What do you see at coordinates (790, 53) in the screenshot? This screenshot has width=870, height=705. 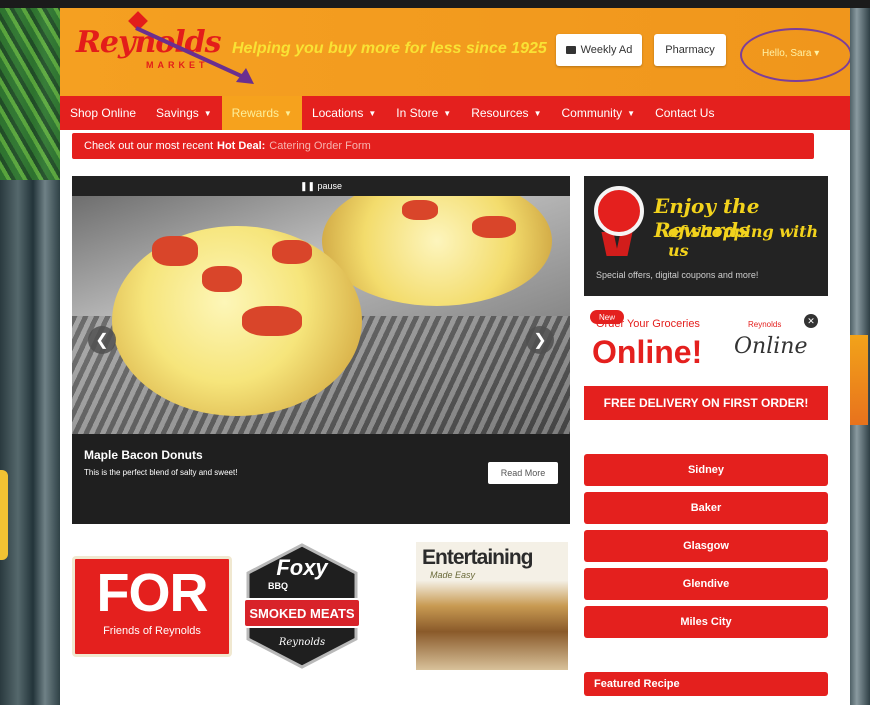 I see `account-greeting-menu: Hello, Sara ▾` at bounding box center [790, 53].